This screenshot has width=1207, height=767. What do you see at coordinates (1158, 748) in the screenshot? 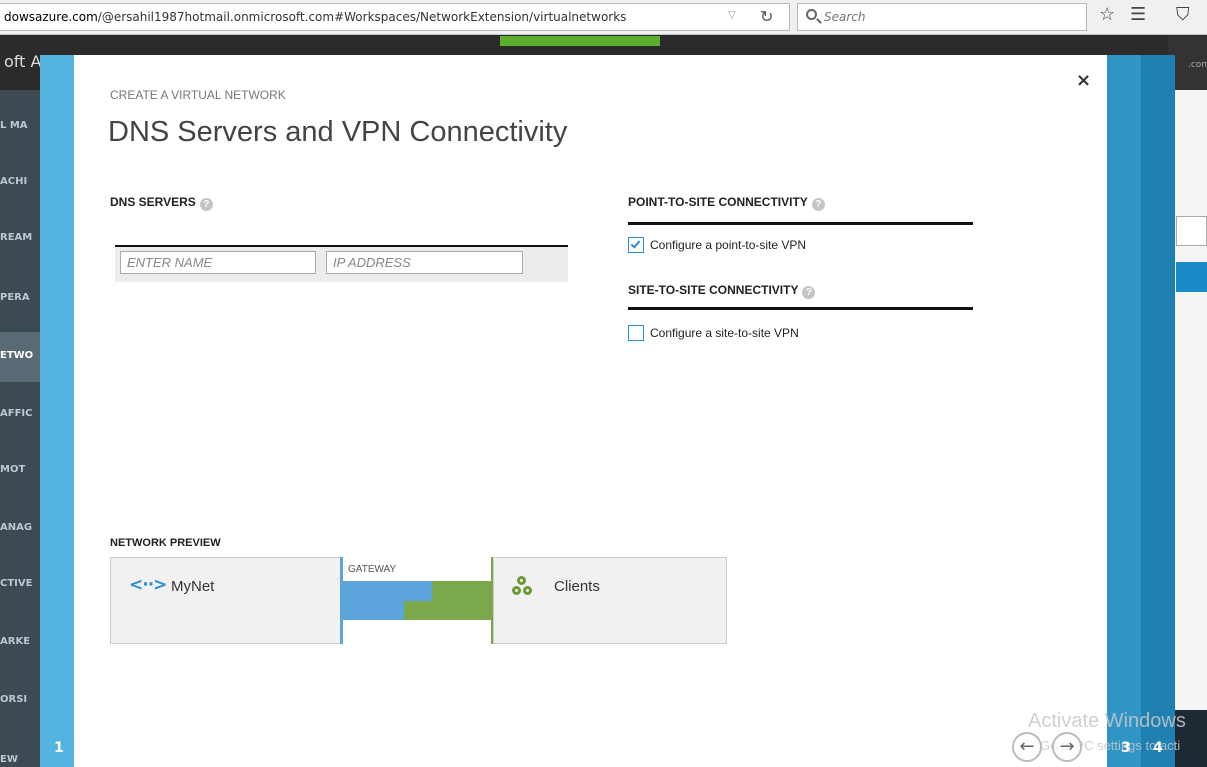
I see `wizard-step-4: 4` at bounding box center [1158, 748].